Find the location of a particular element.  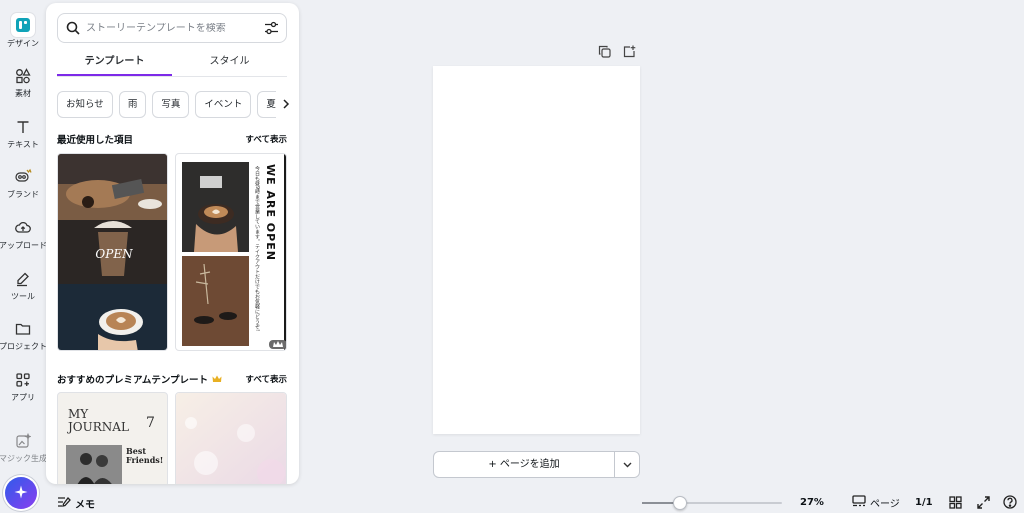

help-icon is located at coordinates (1010, 502).